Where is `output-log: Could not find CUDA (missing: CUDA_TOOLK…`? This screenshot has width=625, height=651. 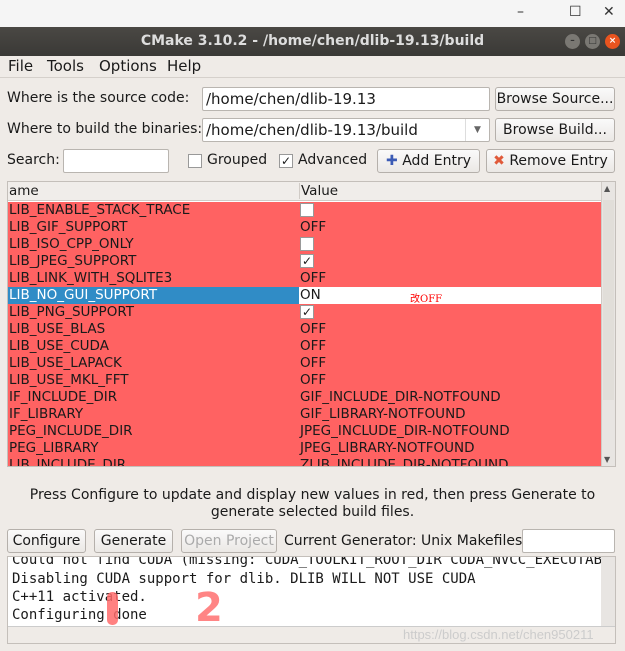 output-log: Could not find CUDA (missing: CUDA_TOOLK… is located at coordinates (311, 600).